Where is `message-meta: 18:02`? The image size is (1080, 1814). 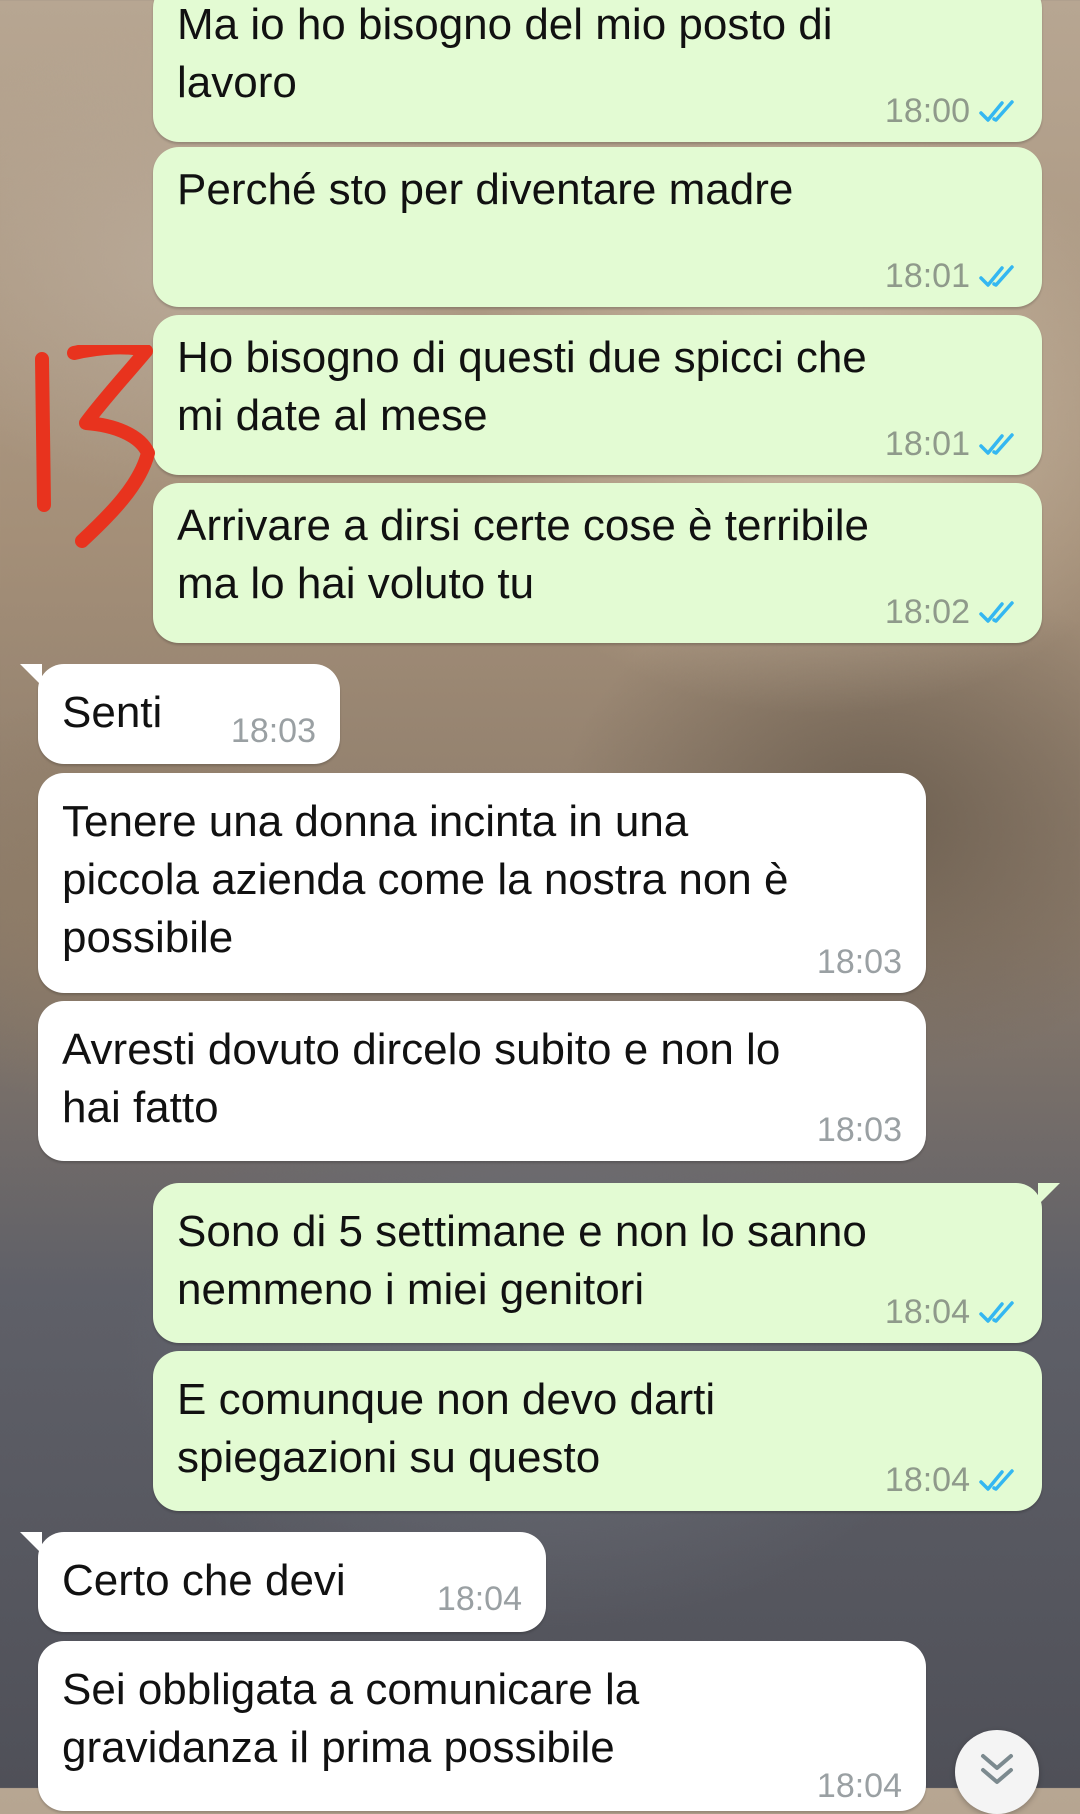
message-meta: 18:02 is located at coordinates (951, 612).